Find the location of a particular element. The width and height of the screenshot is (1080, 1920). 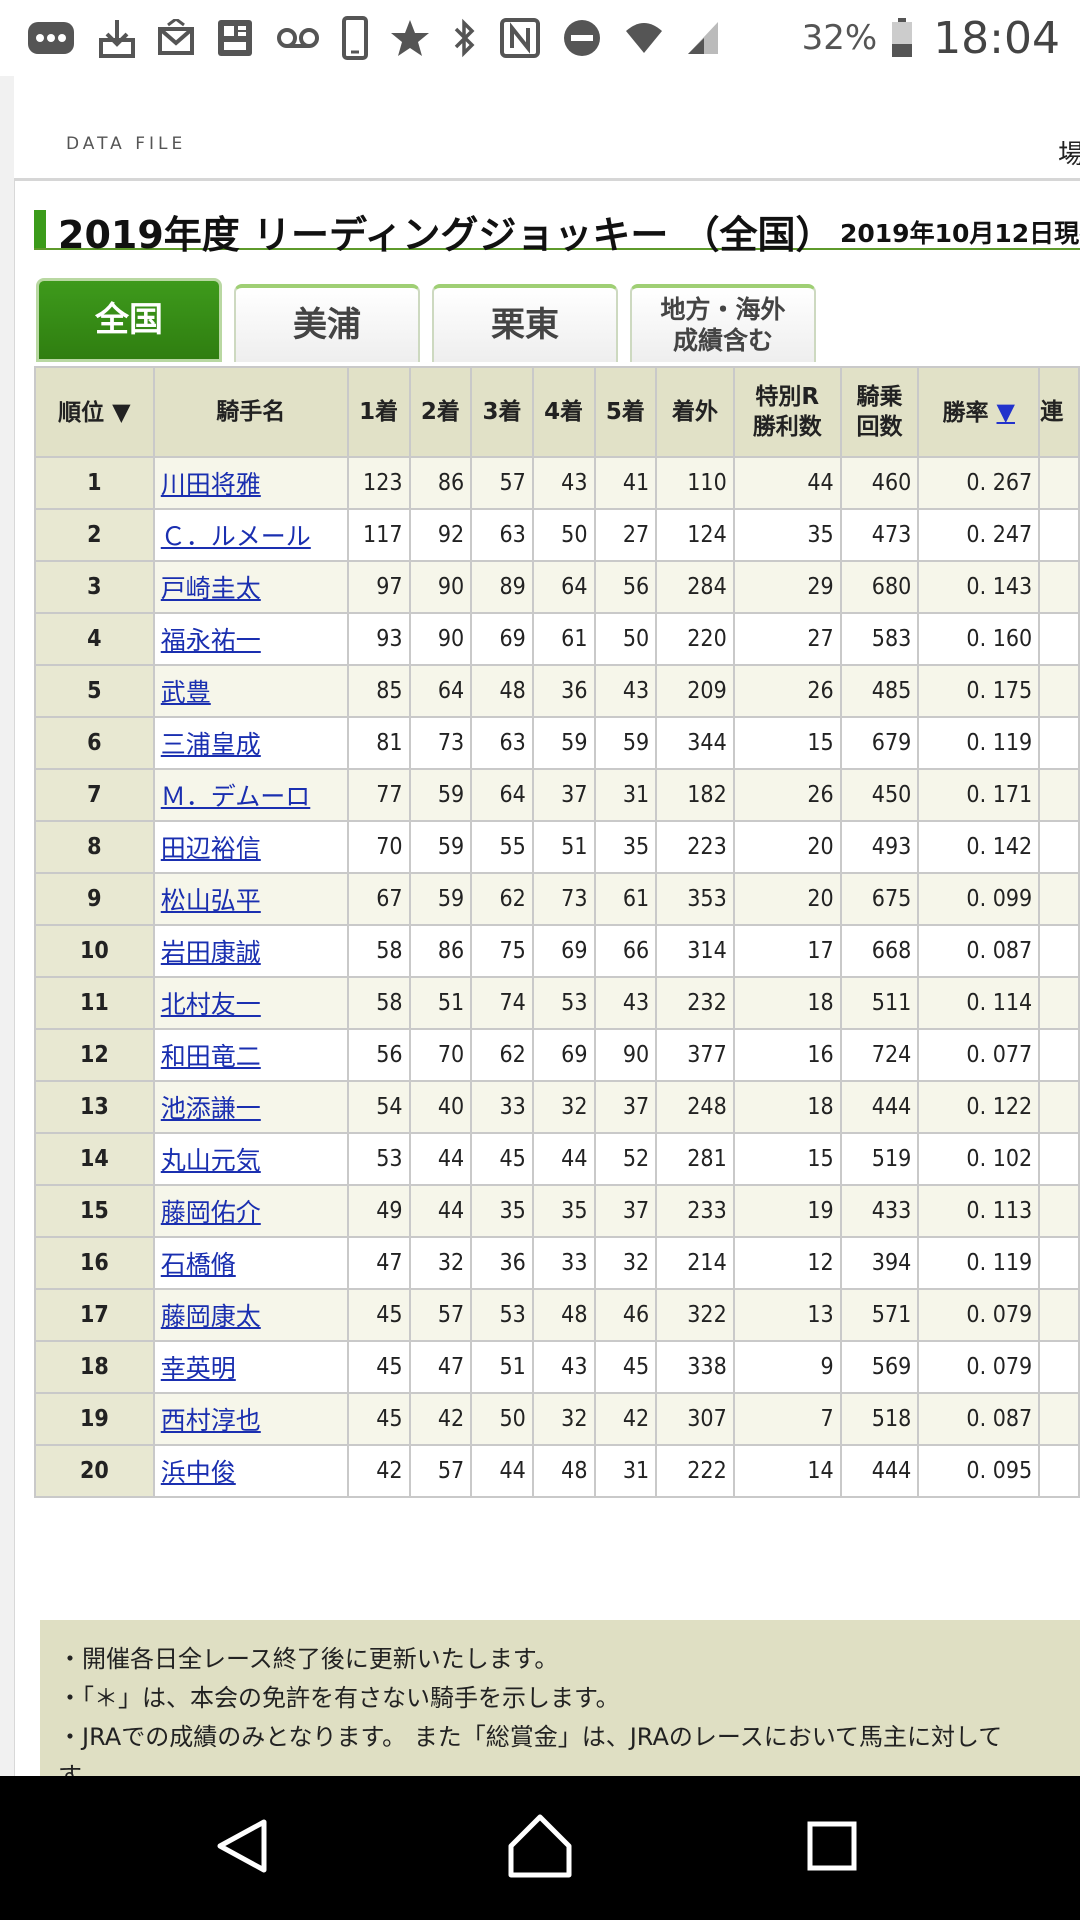

tab-ritto-label: 栗東 is located at coordinates (525, 325).